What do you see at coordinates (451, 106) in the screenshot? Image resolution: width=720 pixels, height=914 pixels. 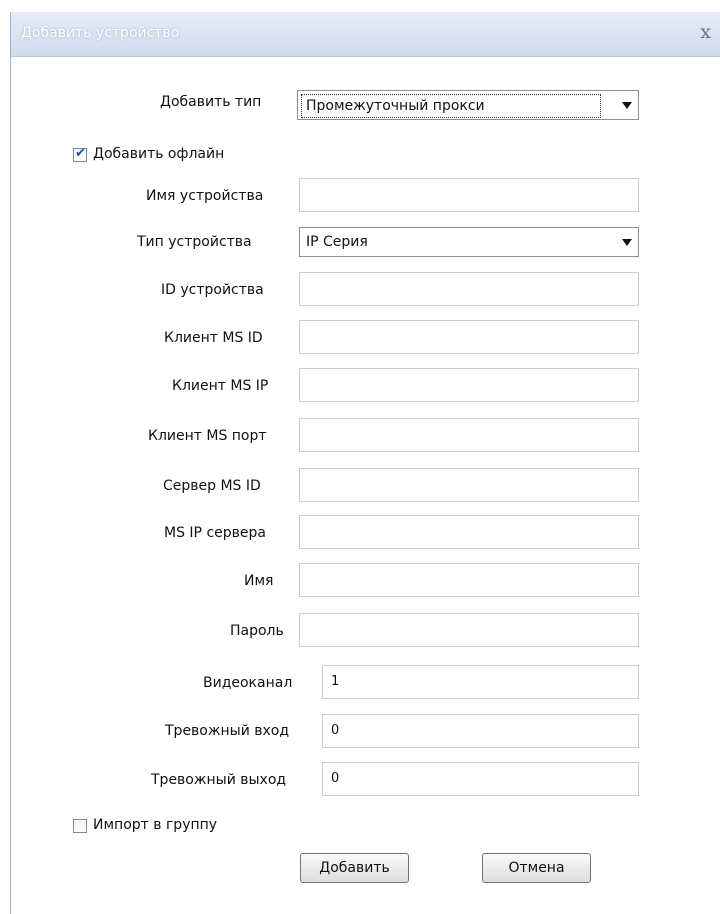 I see `add-type-value: Промежуточный прокси` at bounding box center [451, 106].